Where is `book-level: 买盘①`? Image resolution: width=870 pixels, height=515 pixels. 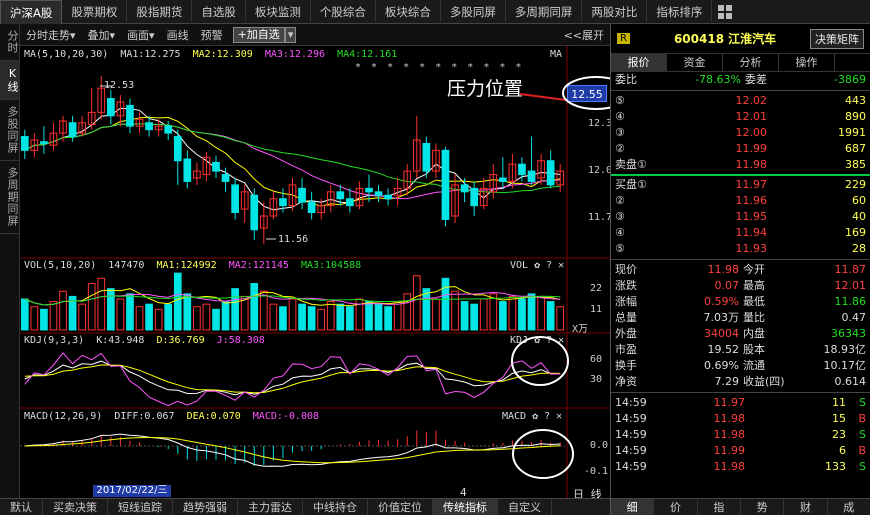
book-level: 买盘① is located at coordinates (631, 184).